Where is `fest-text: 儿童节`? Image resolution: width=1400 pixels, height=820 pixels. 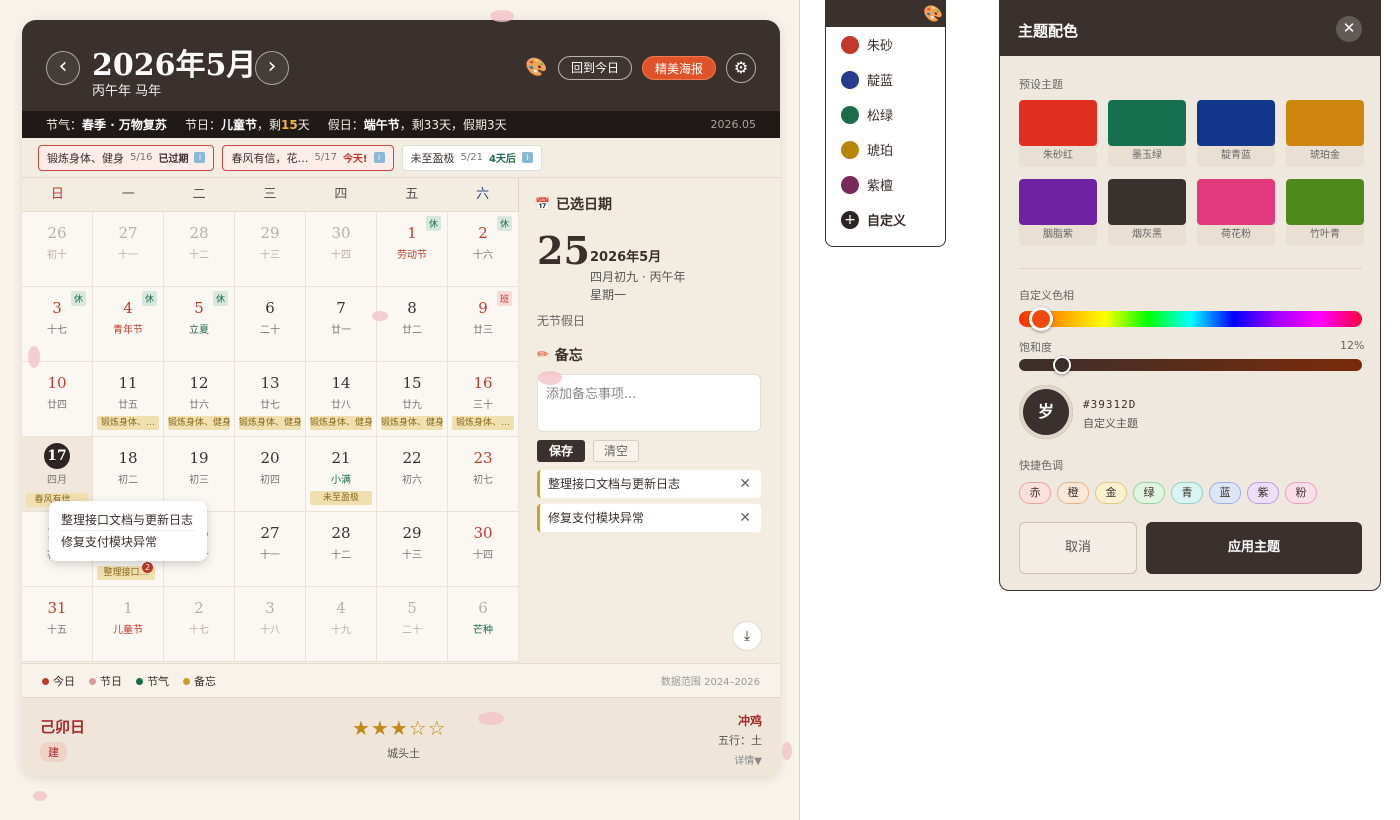 fest-text: 儿童节 is located at coordinates (238, 125).